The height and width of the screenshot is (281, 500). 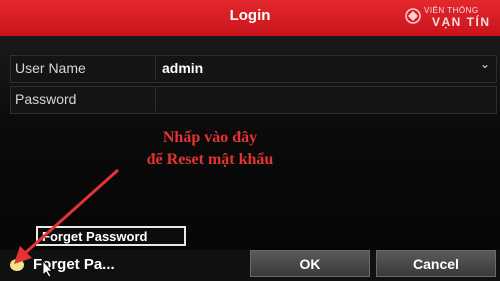 I want to click on forget-password-button: Forget Password, so click(x=111, y=236).